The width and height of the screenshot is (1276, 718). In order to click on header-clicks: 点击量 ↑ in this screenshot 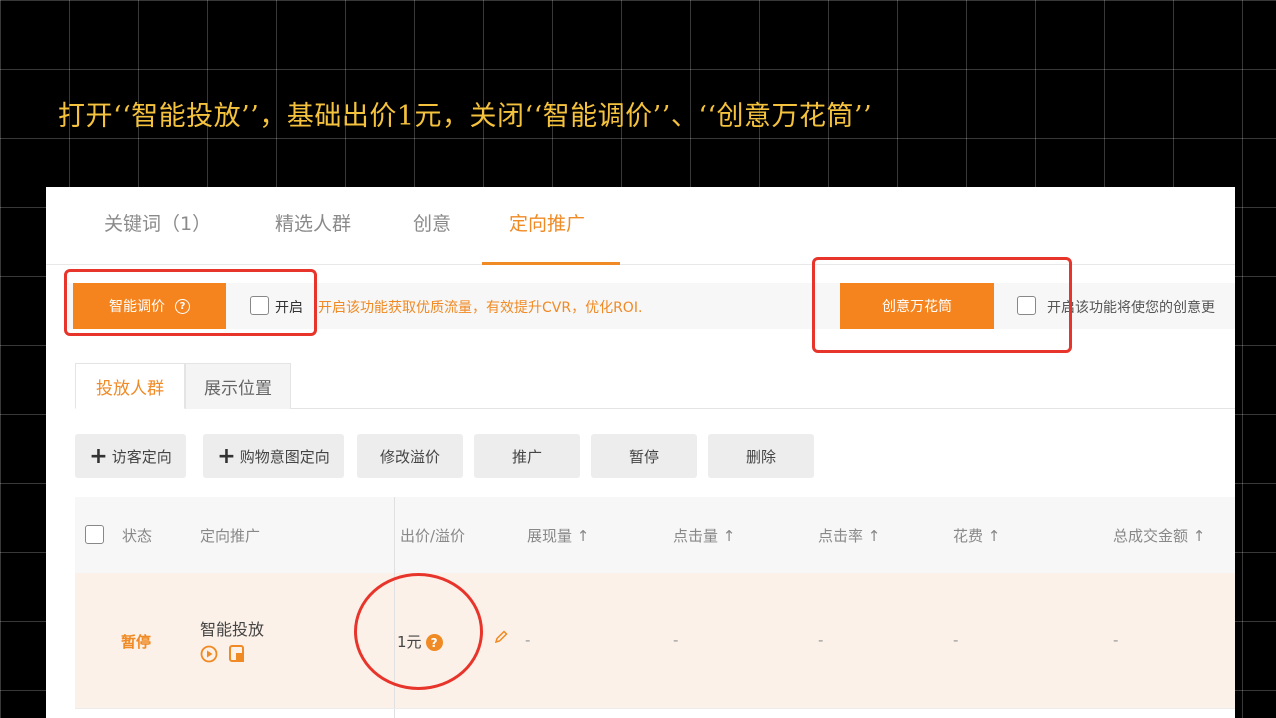, I will do `click(704, 535)`.